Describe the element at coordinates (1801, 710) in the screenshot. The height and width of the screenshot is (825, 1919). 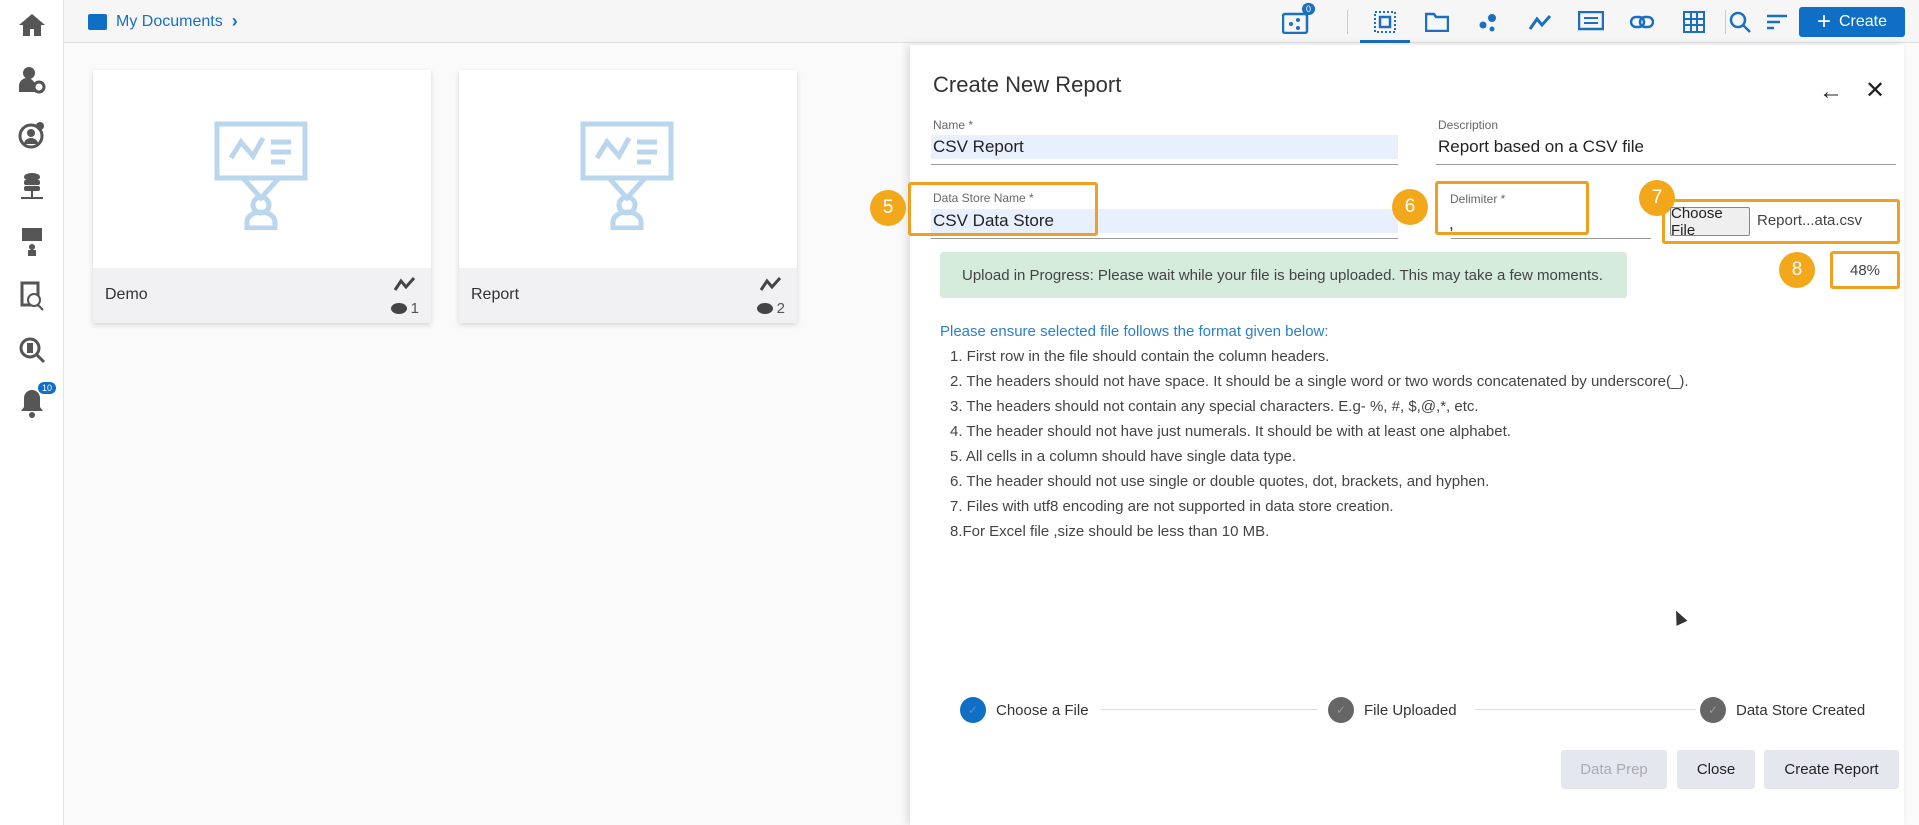
I see `step-label: Data Store Created` at that location.